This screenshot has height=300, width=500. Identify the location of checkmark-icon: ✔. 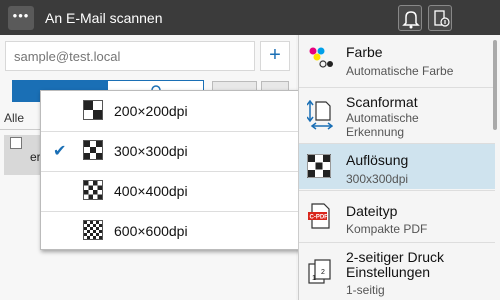
(60, 151).